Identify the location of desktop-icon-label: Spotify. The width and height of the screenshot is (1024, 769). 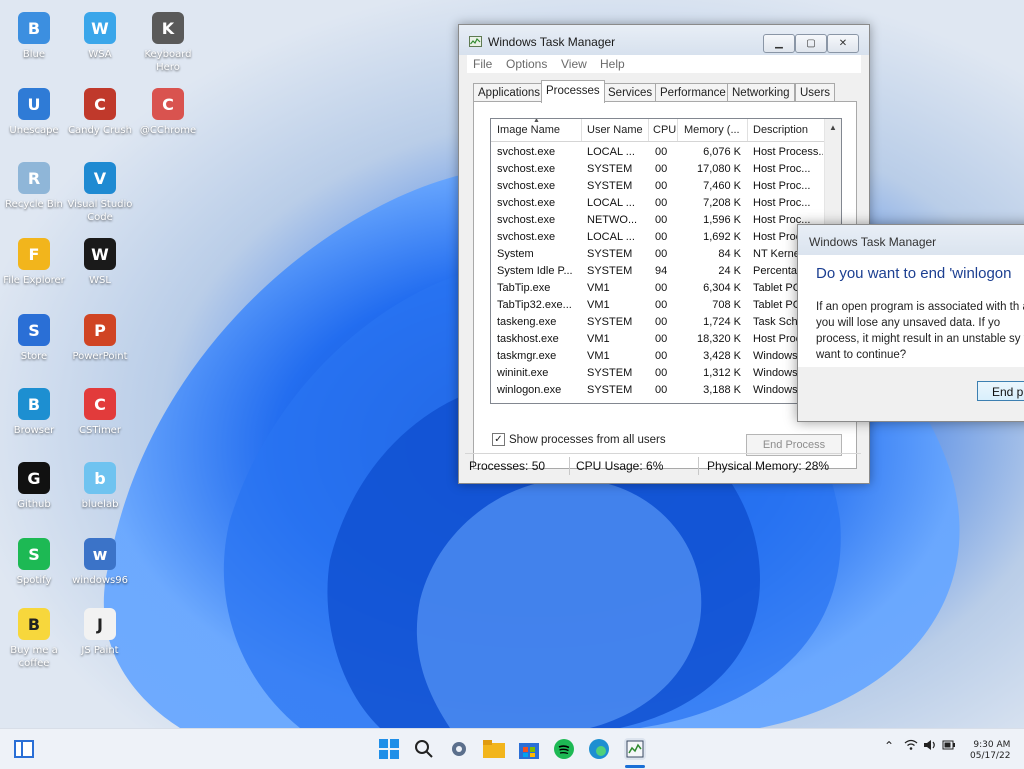
(34, 580).